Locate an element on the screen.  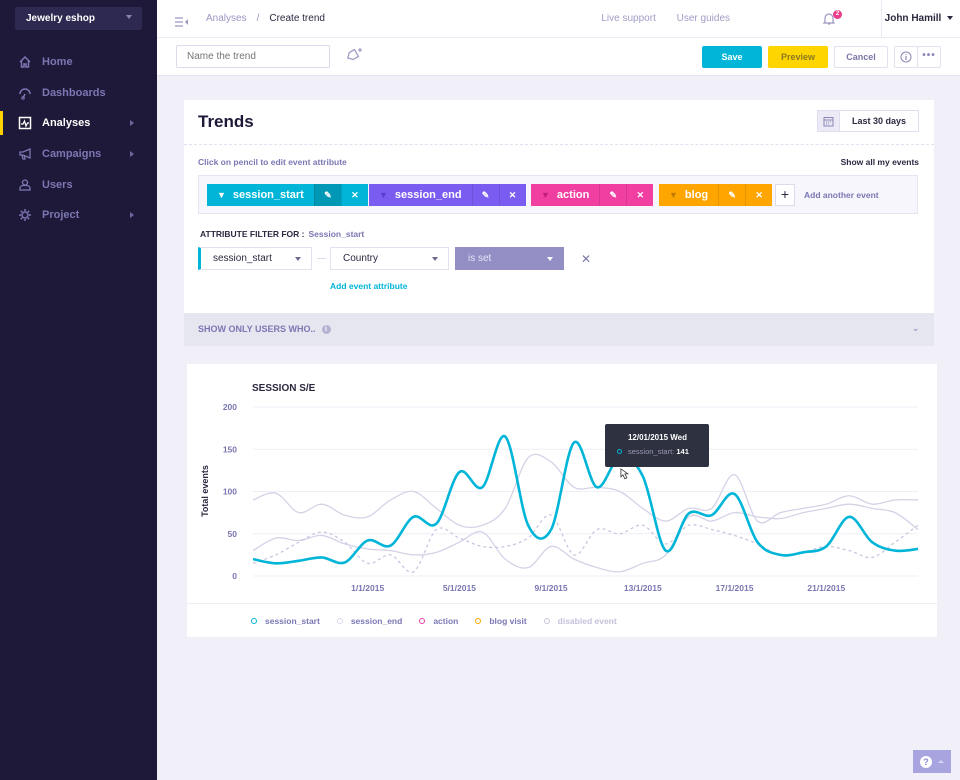
date-range-picker: Last 30 days is located at coordinates (868, 121).